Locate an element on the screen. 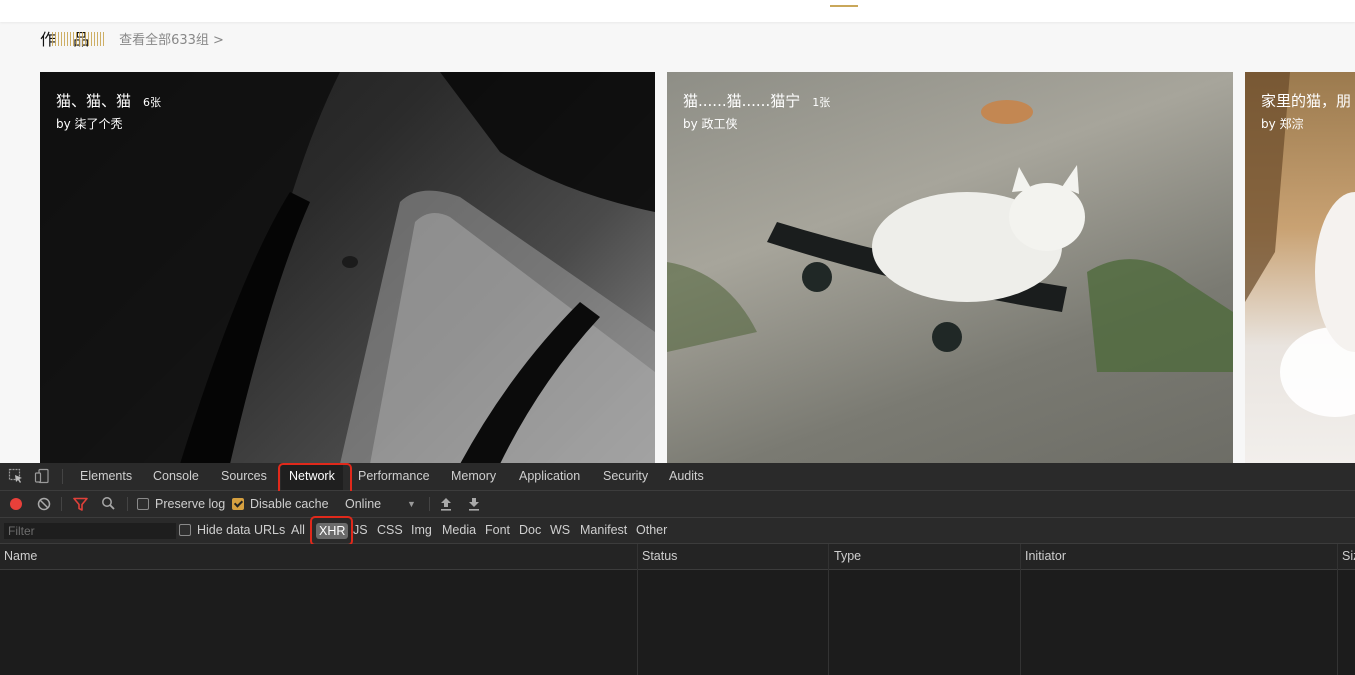 This screenshot has width=1355, height=675. filter-type-manifest: Manifest is located at coordinates (603, 530).